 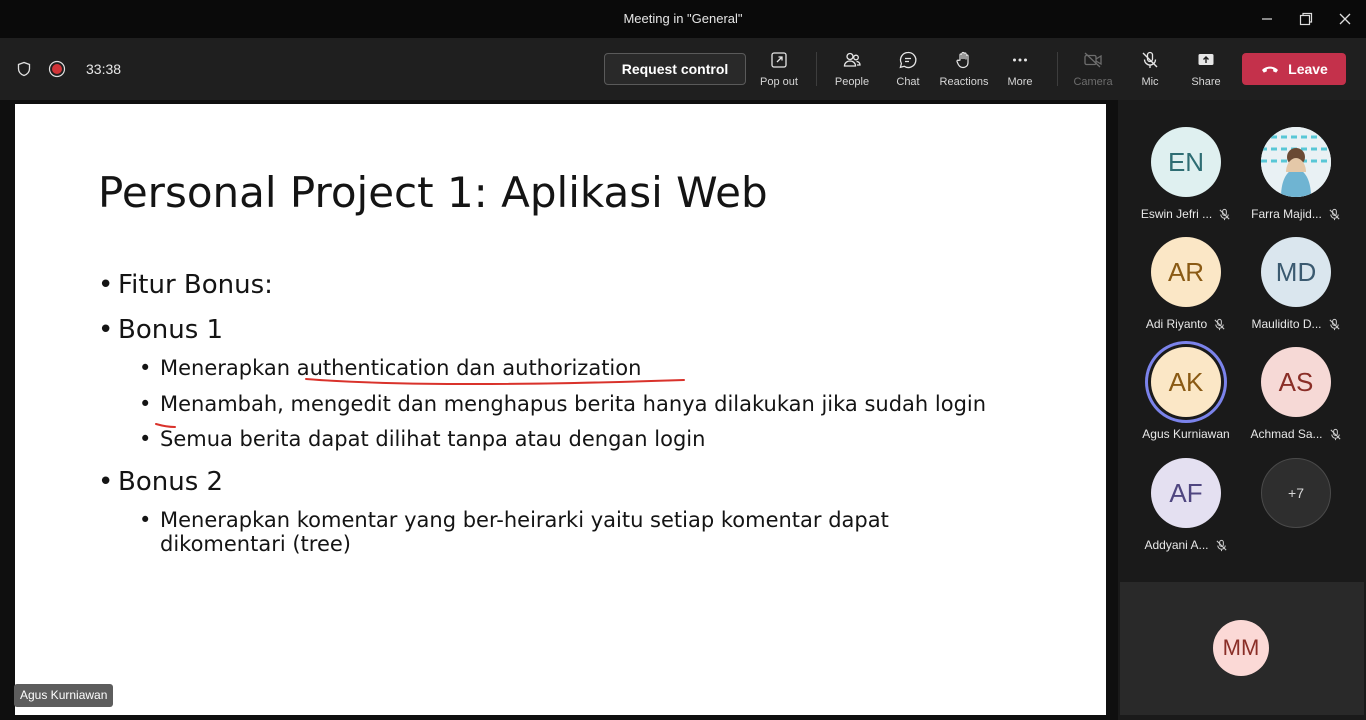 I want to click on reactions-button: Reactions, so click(x=964, y=70).